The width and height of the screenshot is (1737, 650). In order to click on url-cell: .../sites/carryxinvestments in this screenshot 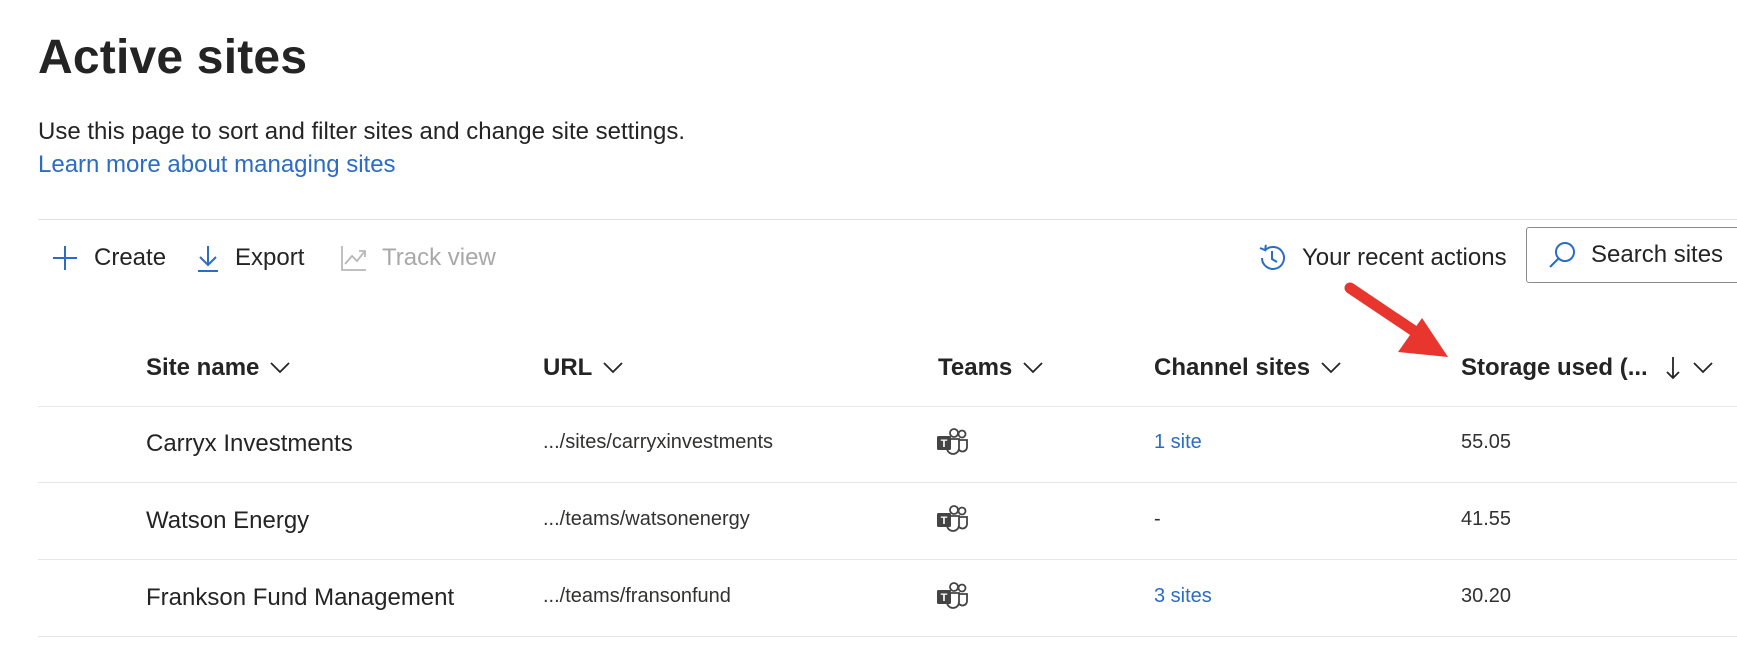, I will do `click(658, 442)`.